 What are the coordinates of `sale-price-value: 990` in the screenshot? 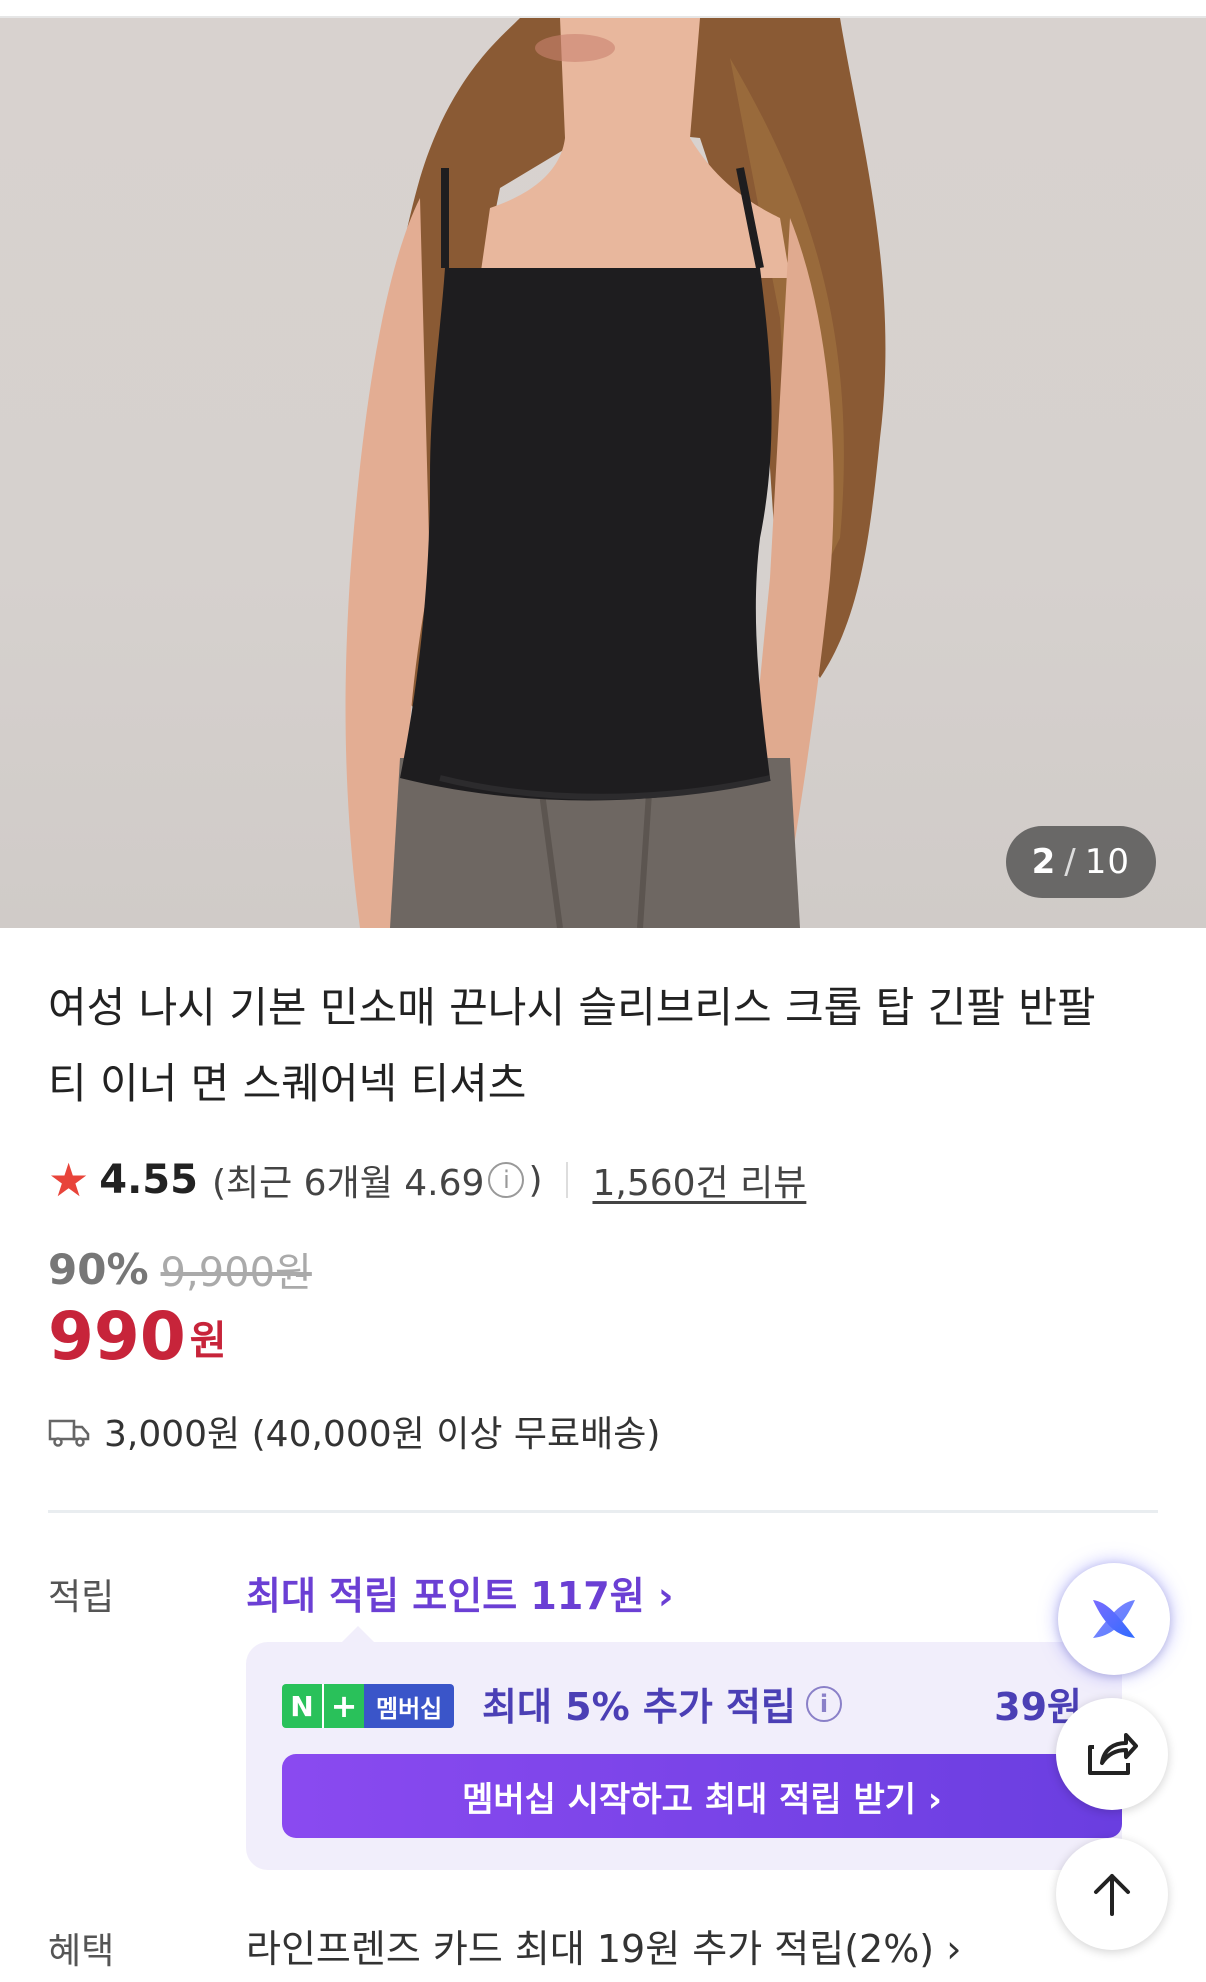 It's located at (117, 1336).